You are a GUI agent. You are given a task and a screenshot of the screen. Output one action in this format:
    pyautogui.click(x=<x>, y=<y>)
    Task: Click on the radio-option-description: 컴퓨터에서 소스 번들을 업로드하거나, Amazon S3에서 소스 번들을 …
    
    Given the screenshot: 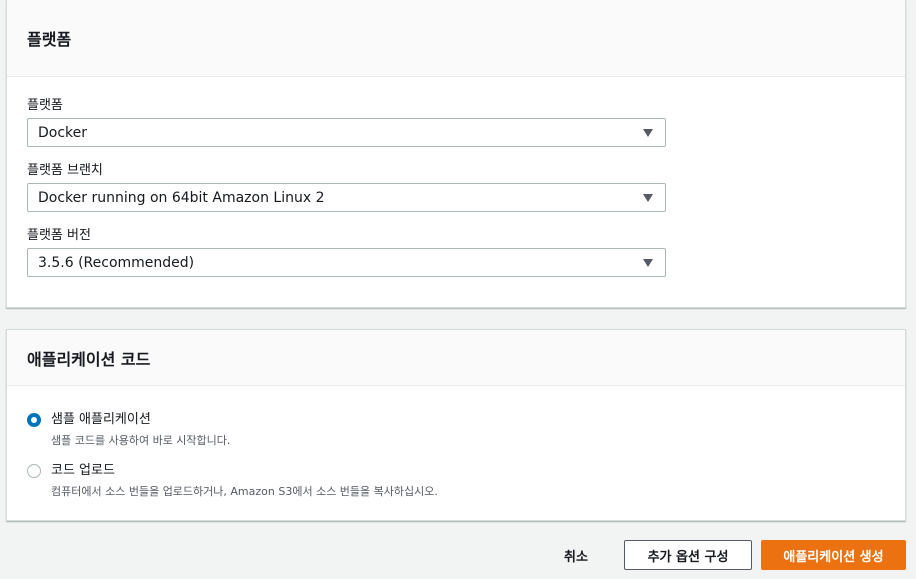 What is the action you would take?
    pyautogui.click(x=244, y=491)
    